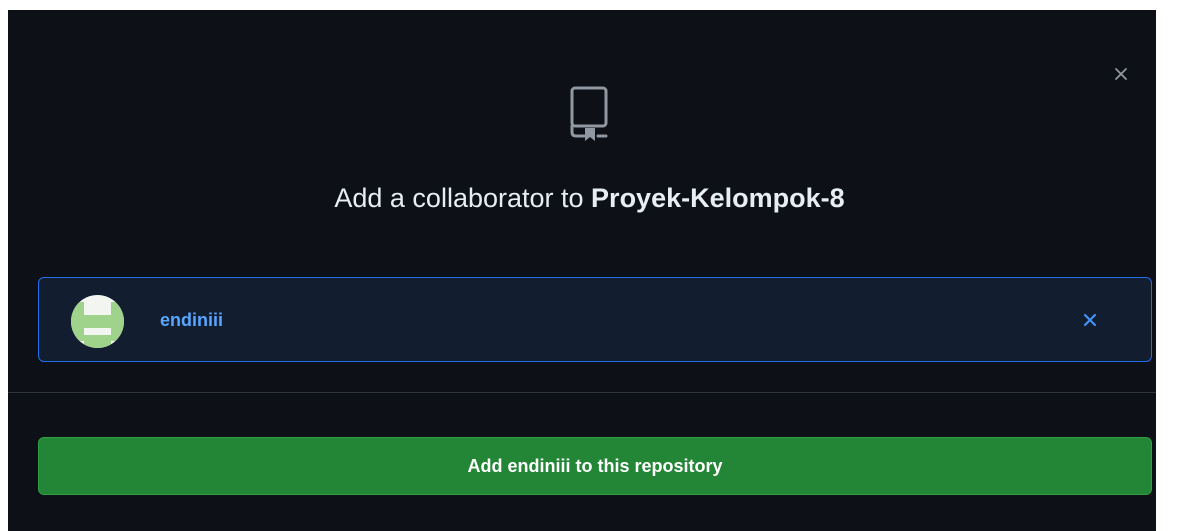 The width and height of the screenshot is (1179, 531). Describe the element at coordinates (589, 113) in the screenshot. I see `repo-icon` at that location.